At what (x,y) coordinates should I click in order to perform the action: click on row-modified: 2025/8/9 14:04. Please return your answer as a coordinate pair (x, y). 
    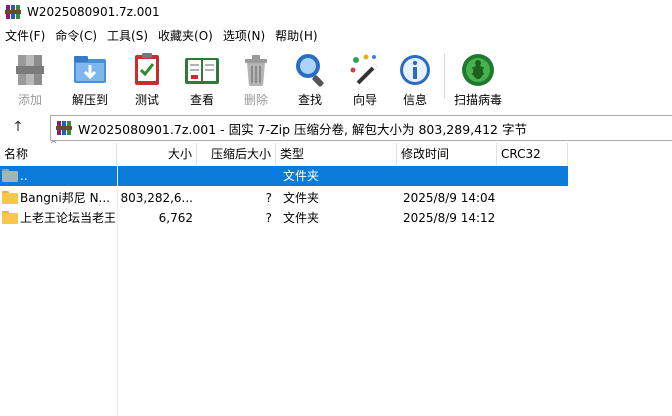
    Looking at the image, I should click on (449, 198).